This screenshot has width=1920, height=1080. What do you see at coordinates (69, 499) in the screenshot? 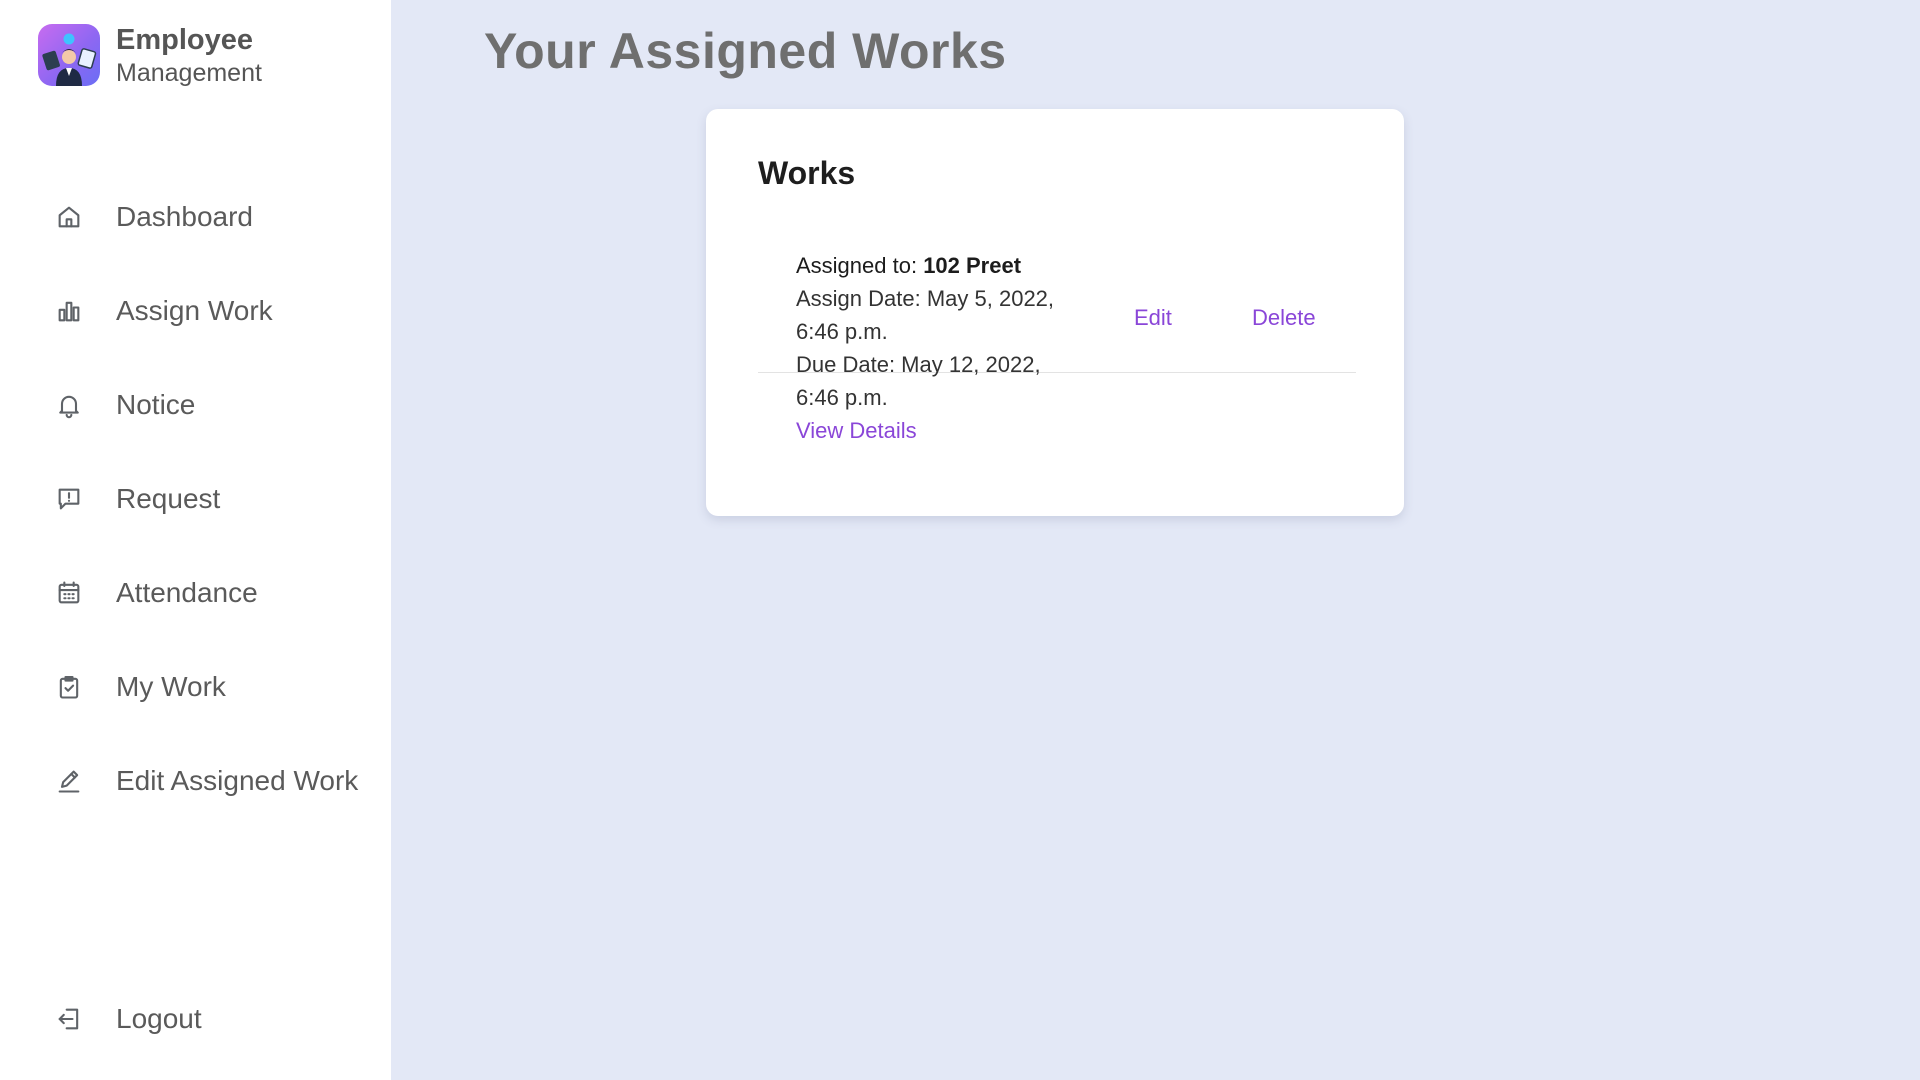
I see `message-alert-icon` at bounding box center [69, 499].